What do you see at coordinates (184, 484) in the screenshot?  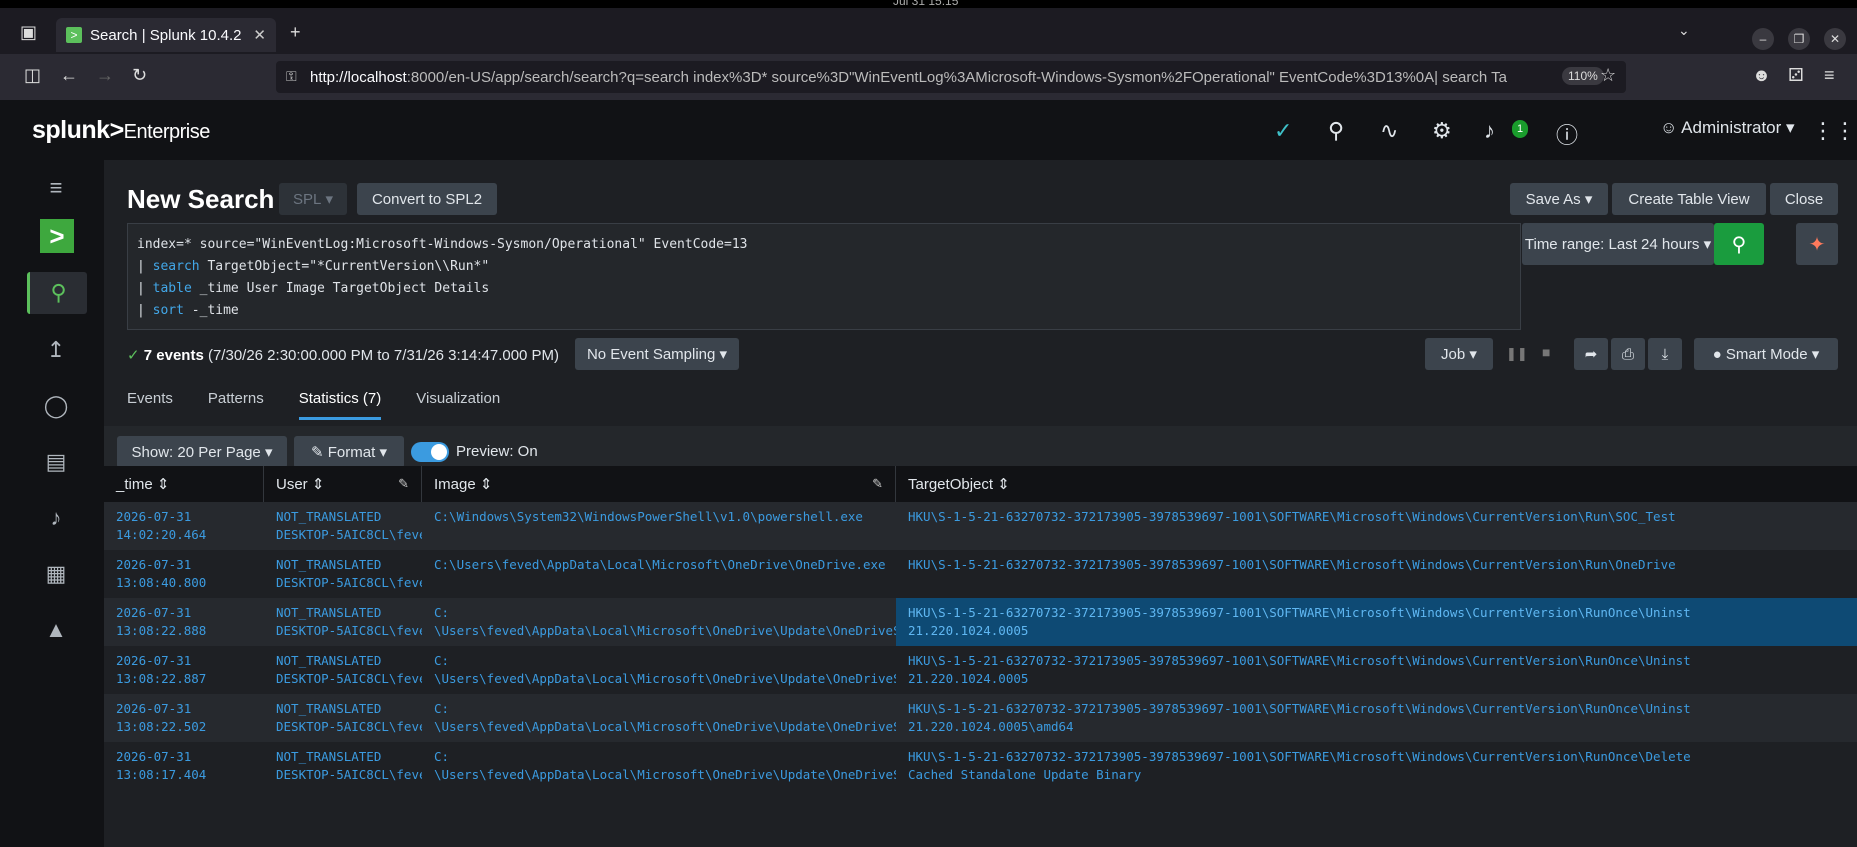 I see `column-header-time: _time ⇕` at bounding box center [184, 484].